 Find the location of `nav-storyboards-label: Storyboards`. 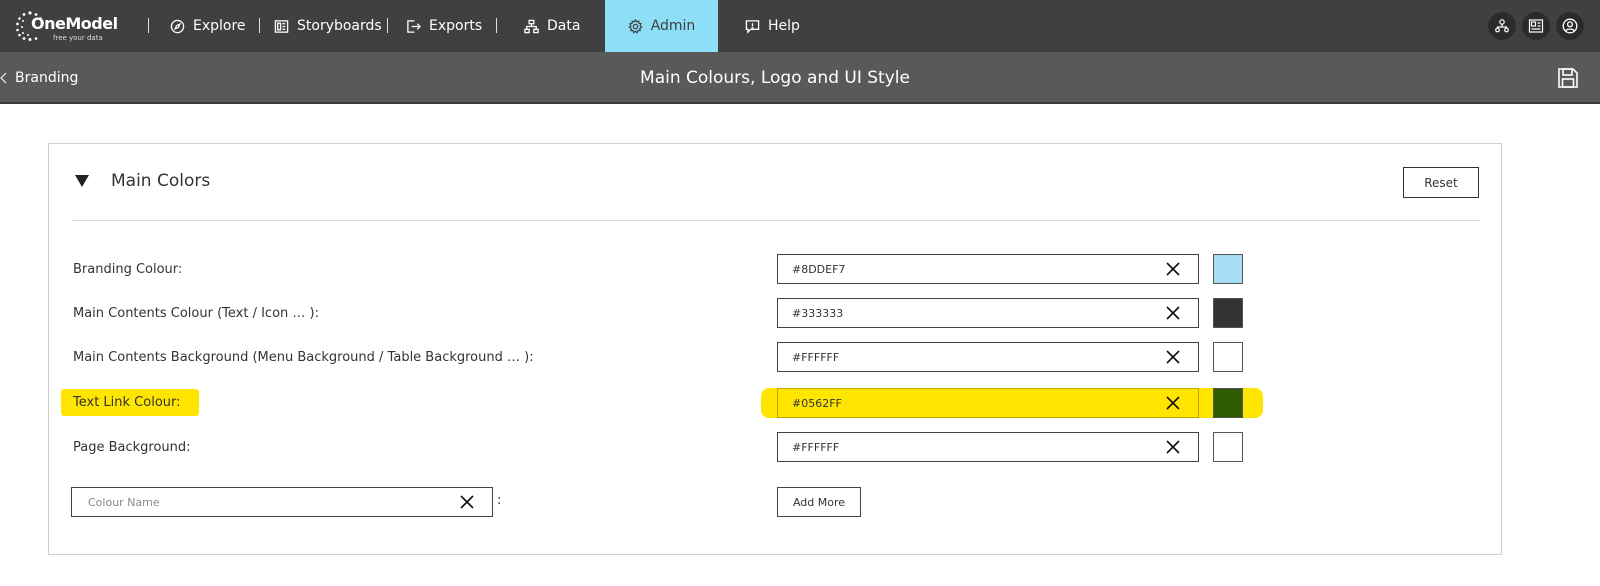

nav-storyboards-label: Storyboards is located at coordinates (339, 26).